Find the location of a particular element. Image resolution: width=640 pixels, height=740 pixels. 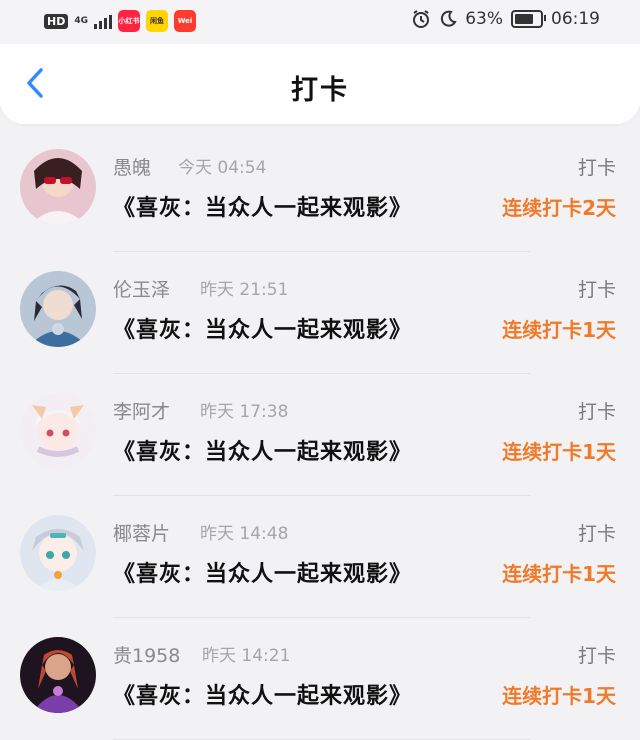

moon-icon is located at coordinates (449, 18).